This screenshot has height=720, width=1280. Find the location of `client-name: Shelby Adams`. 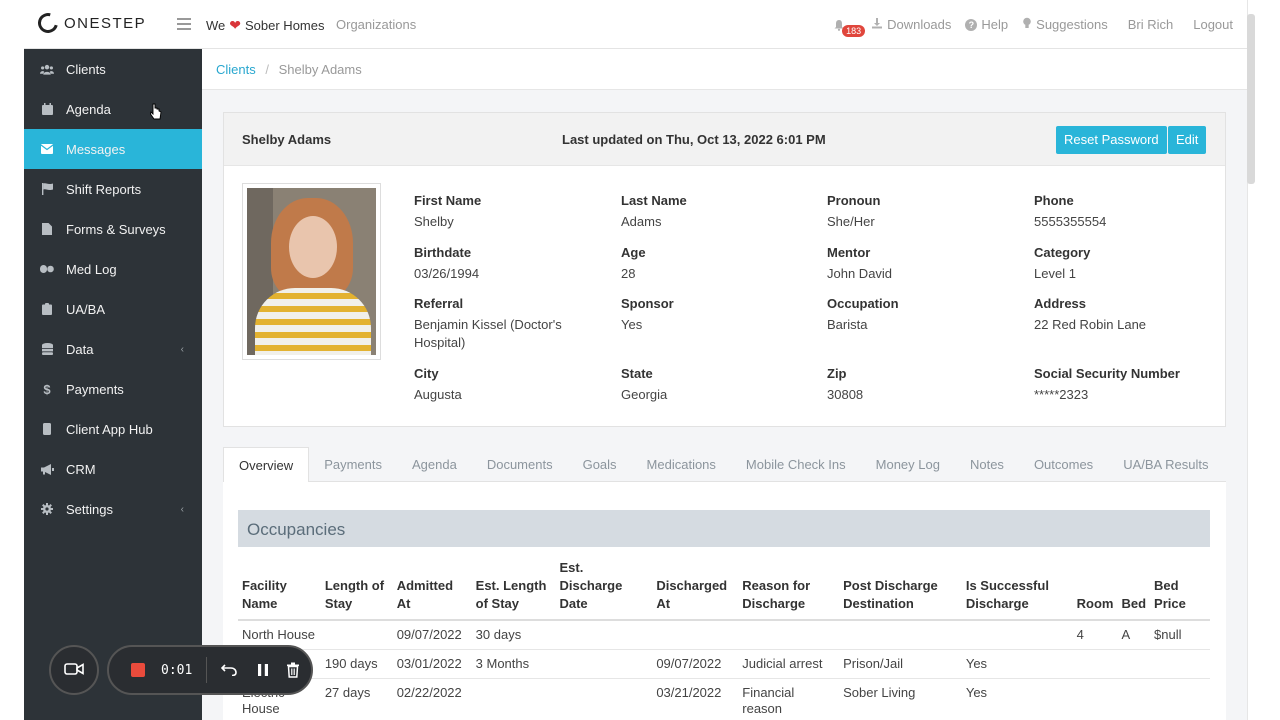

client-name: Shelby Adams is located at coordinates (287, 139).